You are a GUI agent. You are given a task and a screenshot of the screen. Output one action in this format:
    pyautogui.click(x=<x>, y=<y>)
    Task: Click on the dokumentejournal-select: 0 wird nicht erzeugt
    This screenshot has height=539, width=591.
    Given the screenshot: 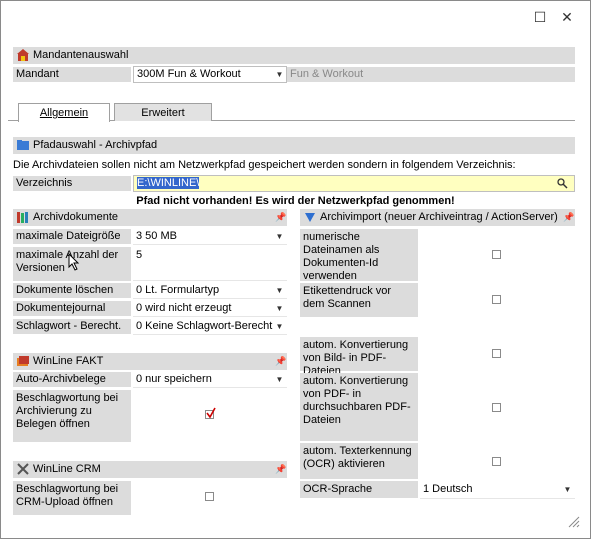 What is the action you would take?
    pyautogui.click(x=210, y=309)
    